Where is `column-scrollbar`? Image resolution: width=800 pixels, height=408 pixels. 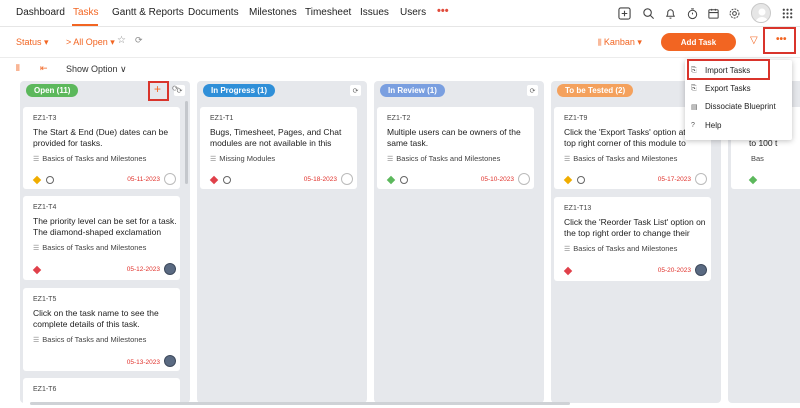 column-scrollbar is located at coordinates (186, 142).